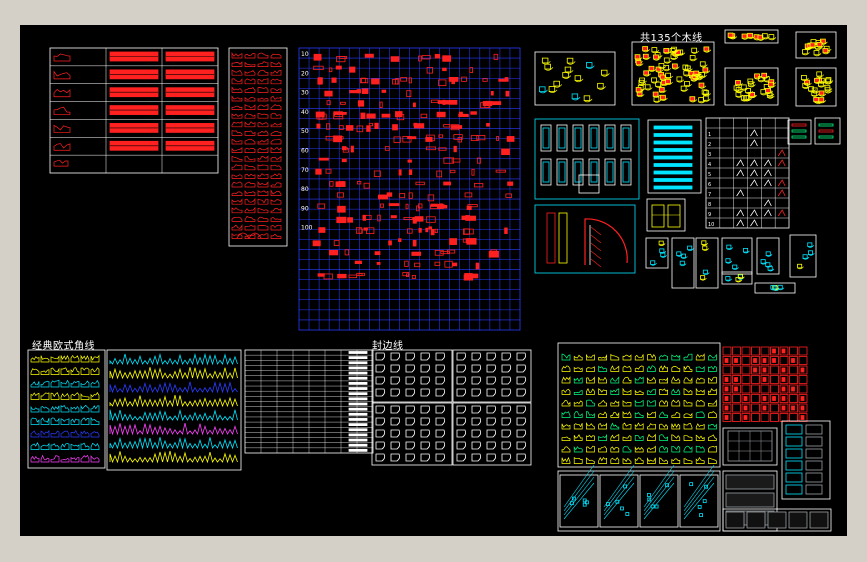 The width and height of the screenshot is (867, 562). Describe the element at coordinates (409, 189) in the screenshot. I see `panel-blue-section-grid: 10 20 30 40 50 60 70 80 90 100` at that location.